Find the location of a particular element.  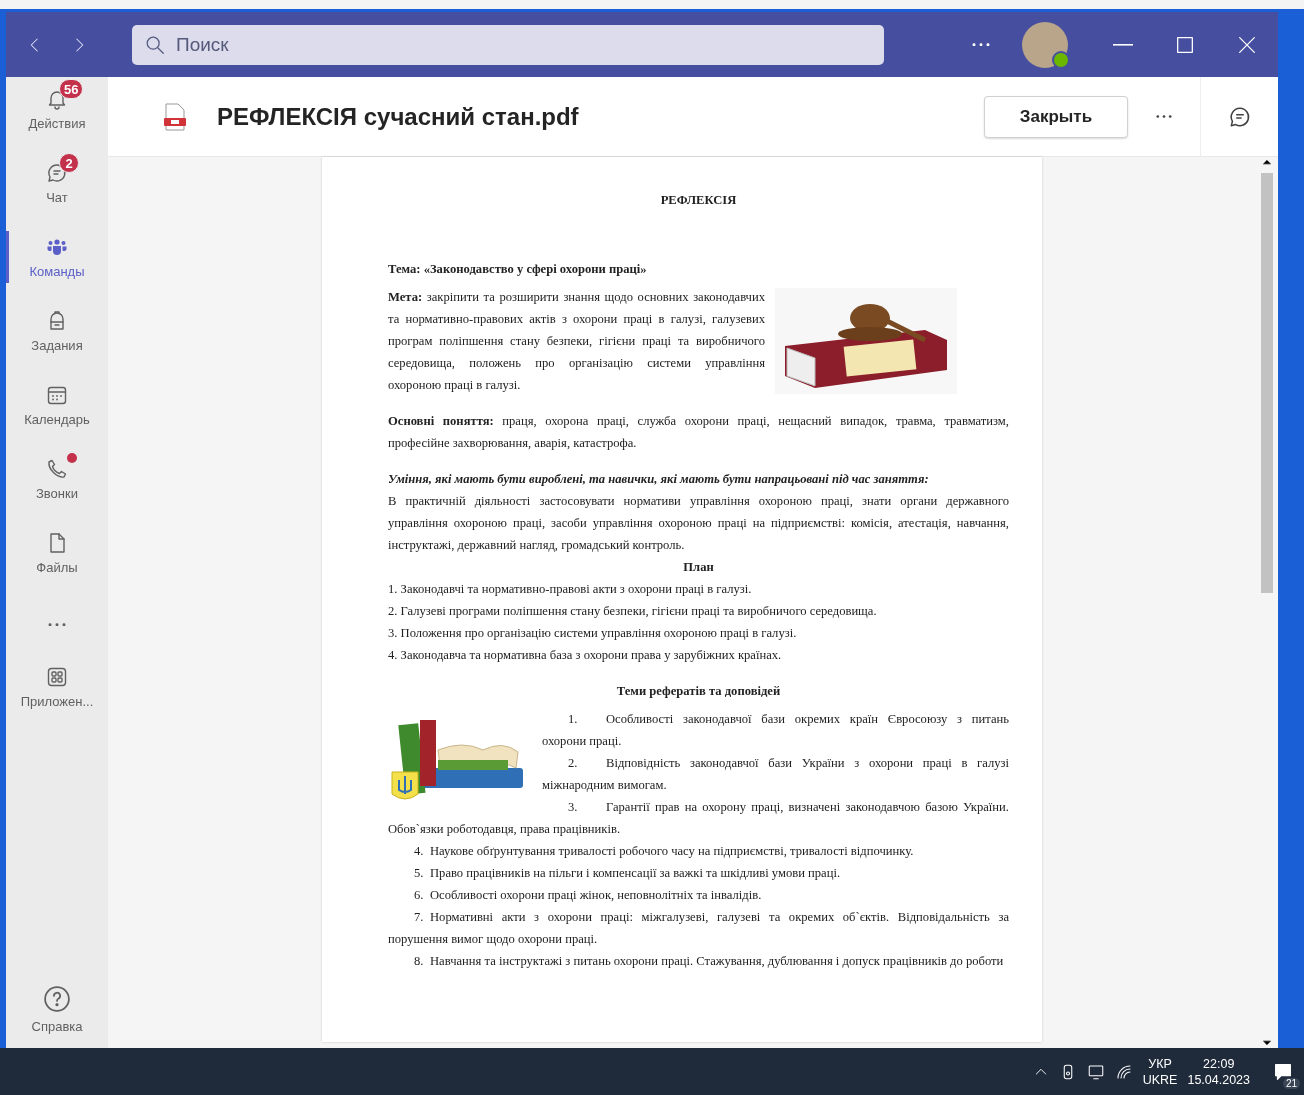

topic-item: 5. Право працівників на пільги і компенсації за важкі та шкідливі умови праці. is located at coordinates (627, 873).